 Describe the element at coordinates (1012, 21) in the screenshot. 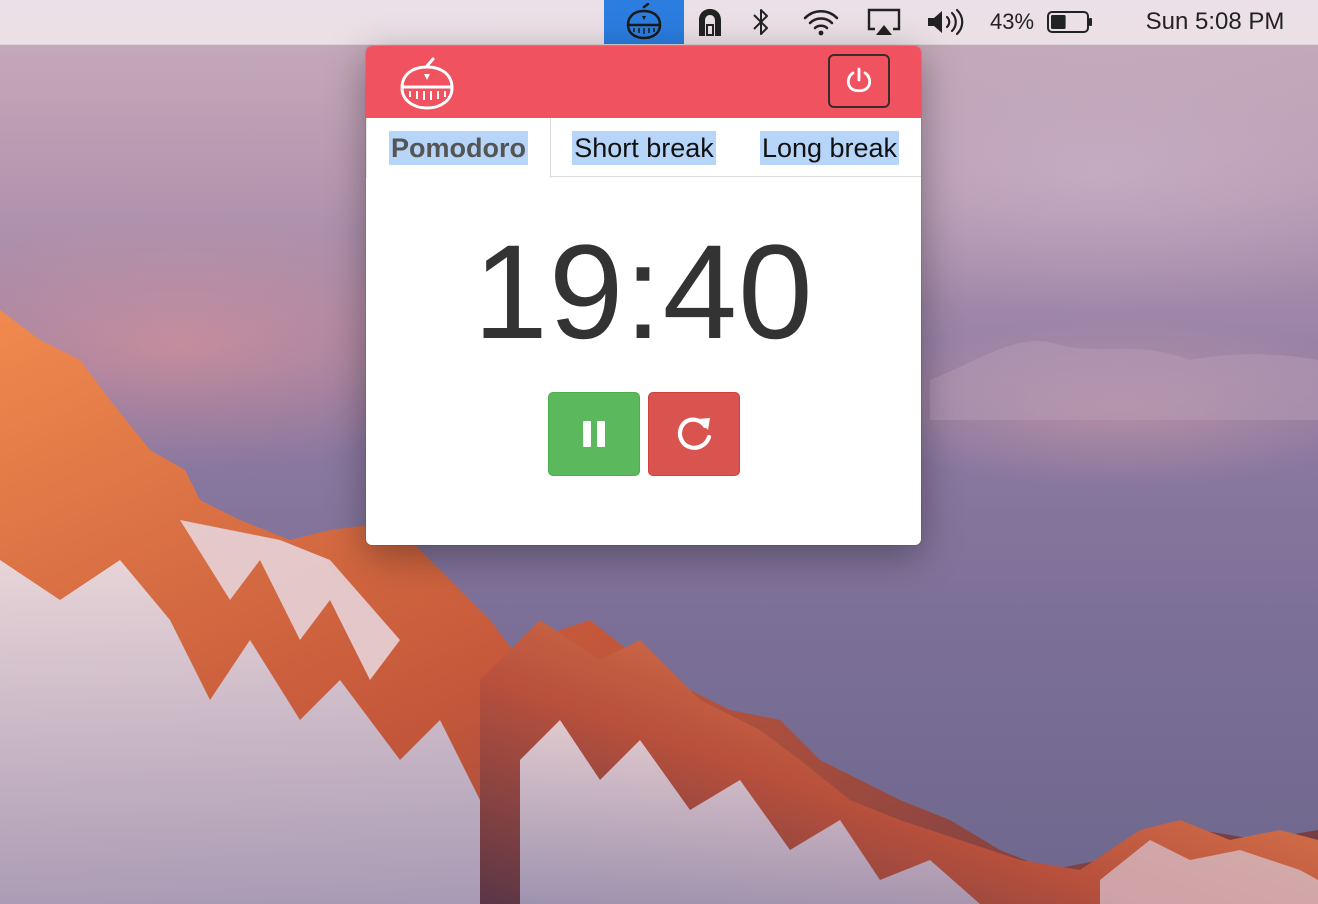

I see `battery-percentage: 43%` at that location.